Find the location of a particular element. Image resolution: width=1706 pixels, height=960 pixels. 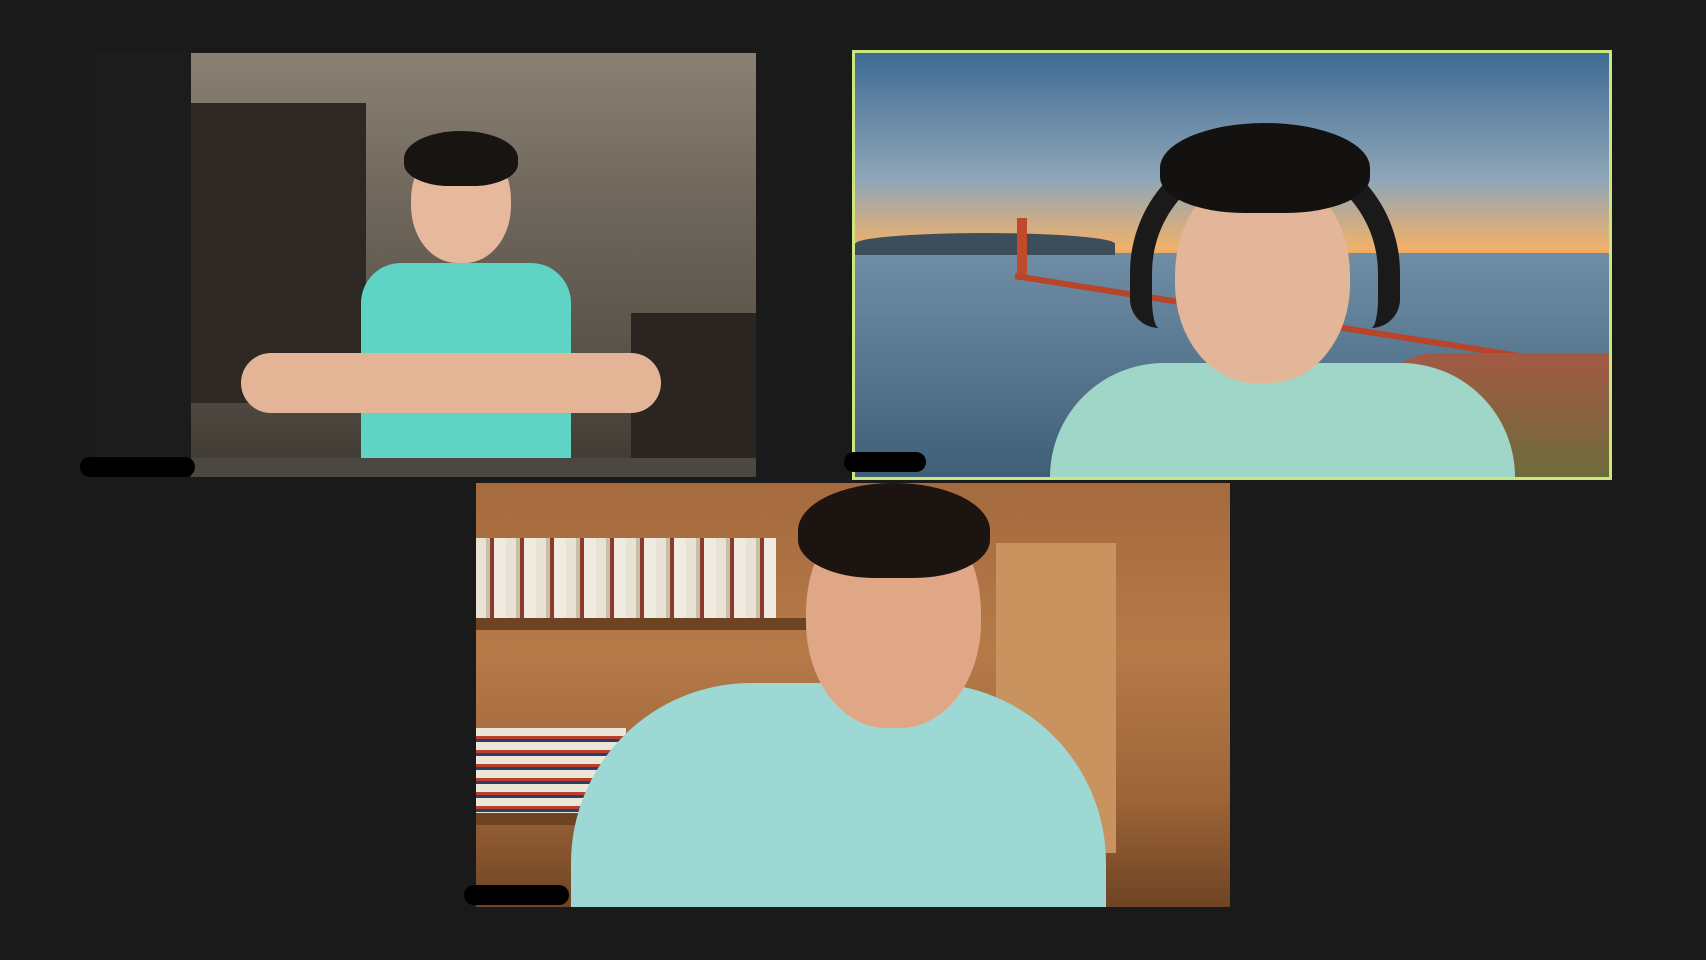

background-hills is located at coordinates (985, 244).